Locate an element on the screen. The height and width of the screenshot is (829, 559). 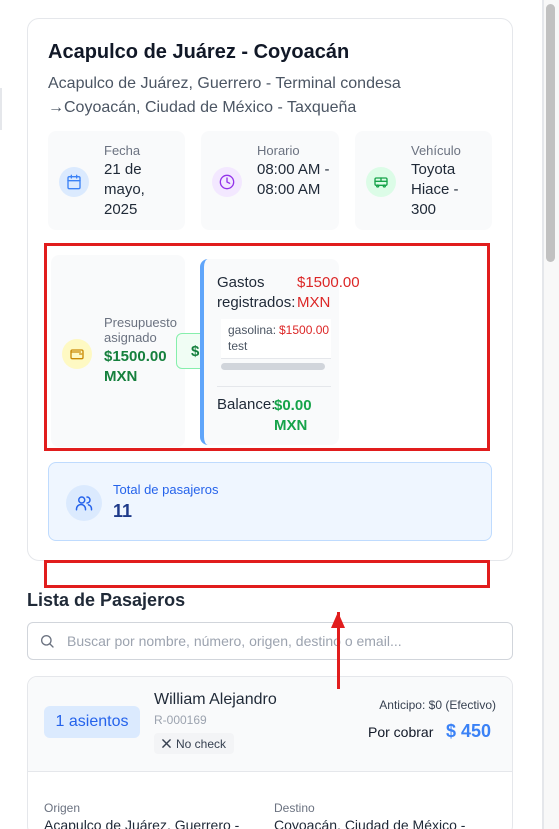
route-destination-text: →Coyoacán, Ciudad de México - Taxqueña is located at coordinates (202, 107).